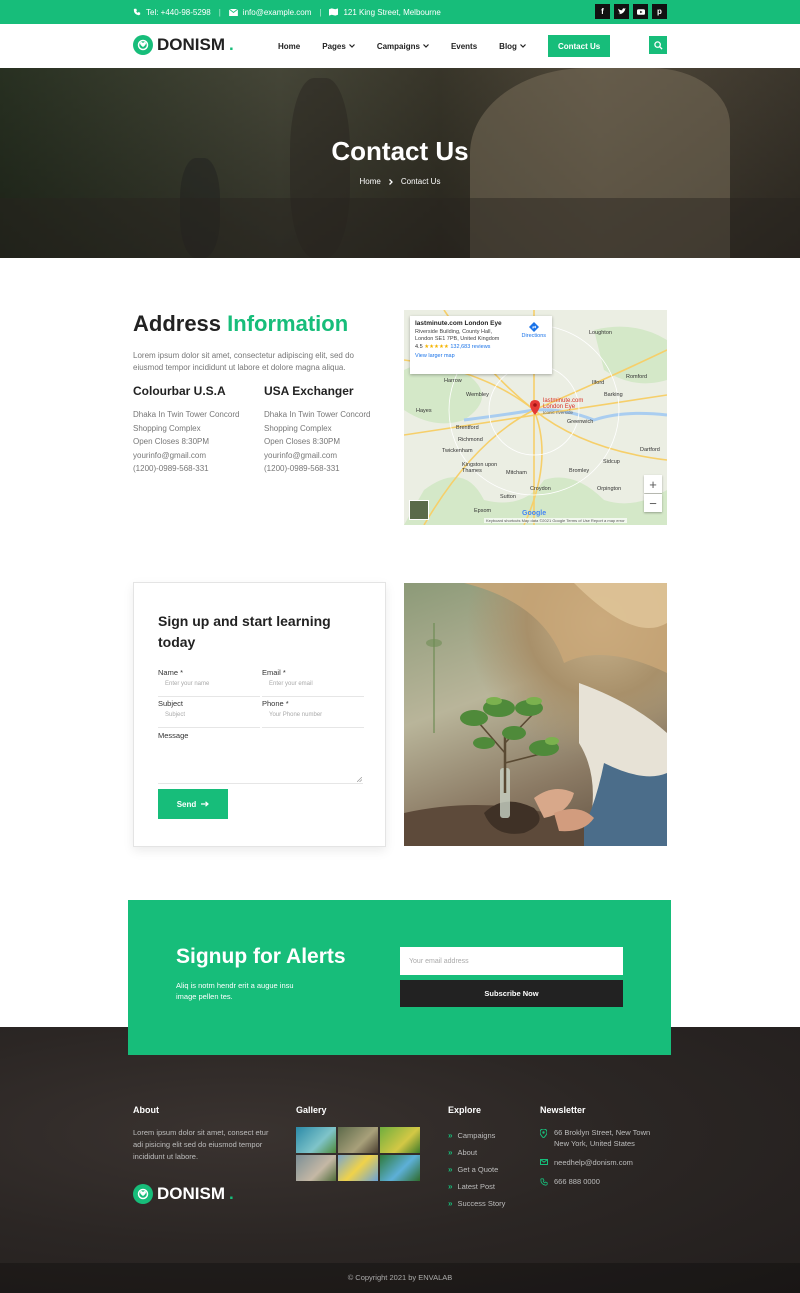 The width and height of the screenshot is (800, 1293). I want to click on form-title: Sign up and start learning today, so click(244, 631).